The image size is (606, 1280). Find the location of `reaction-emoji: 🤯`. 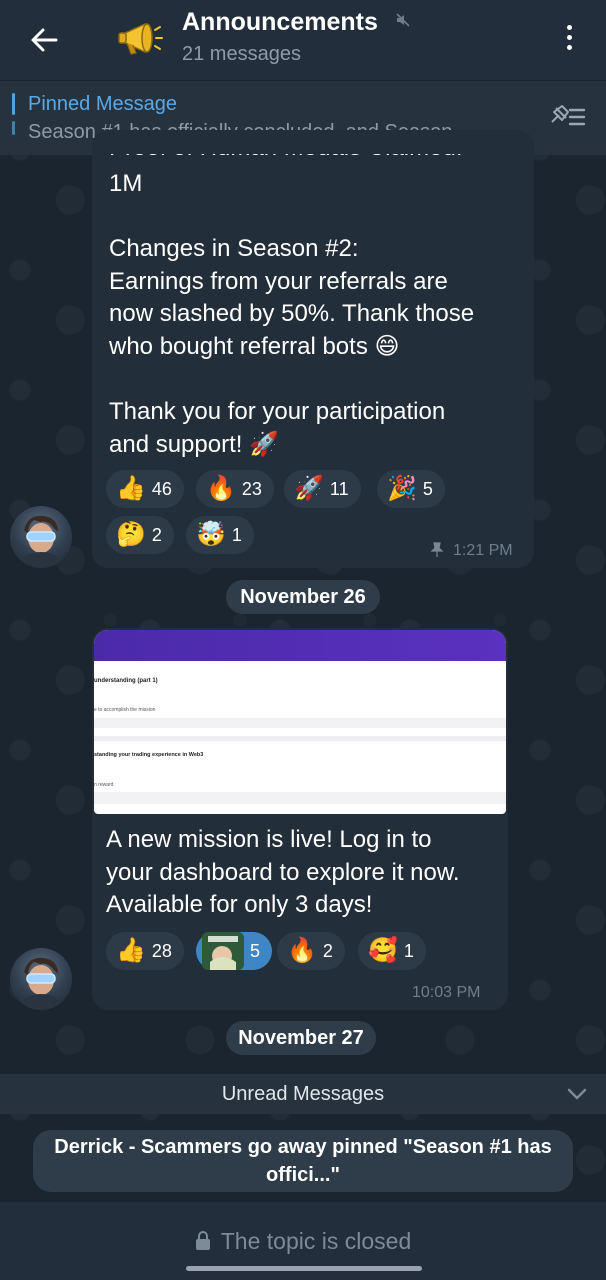

reaction-emoji: 🤯 is located at coordinates (211, 534).